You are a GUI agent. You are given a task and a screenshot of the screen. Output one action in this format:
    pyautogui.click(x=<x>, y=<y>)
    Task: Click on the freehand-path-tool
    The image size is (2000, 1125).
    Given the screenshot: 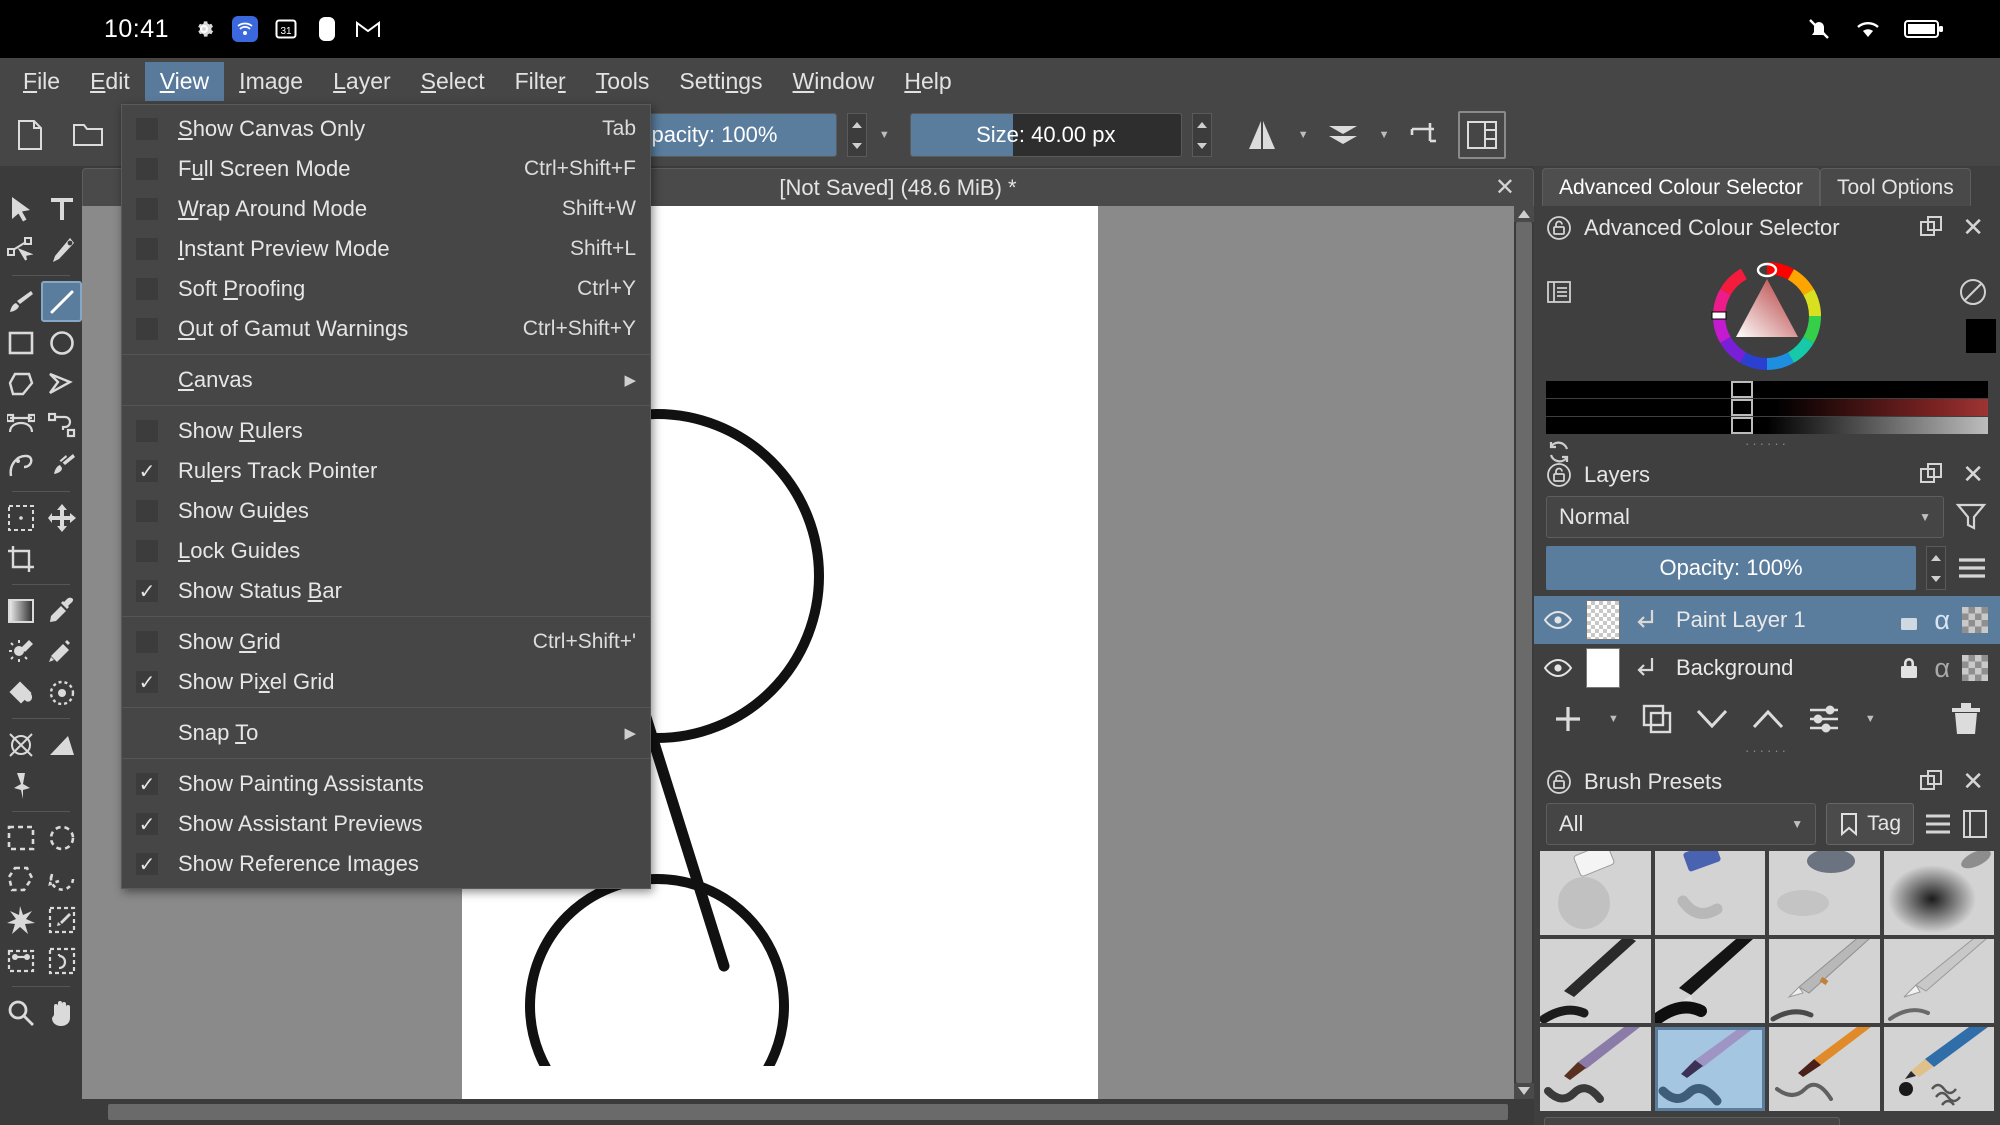 What is the action you would take?
    pyautogui.click(x=61, y=424)
    